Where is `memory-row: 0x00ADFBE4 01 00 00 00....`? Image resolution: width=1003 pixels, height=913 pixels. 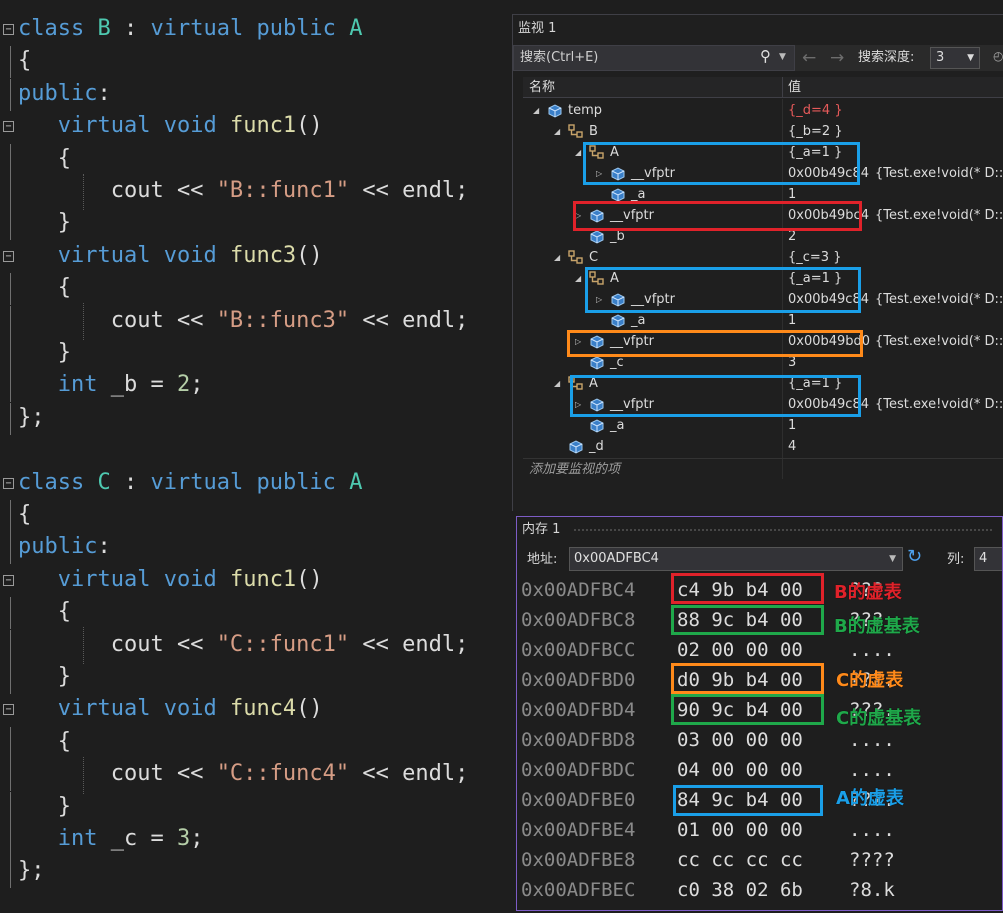 memory-row: 0x00ADFBE4 01 00 00 00.... is located at coordinates (761, 830).